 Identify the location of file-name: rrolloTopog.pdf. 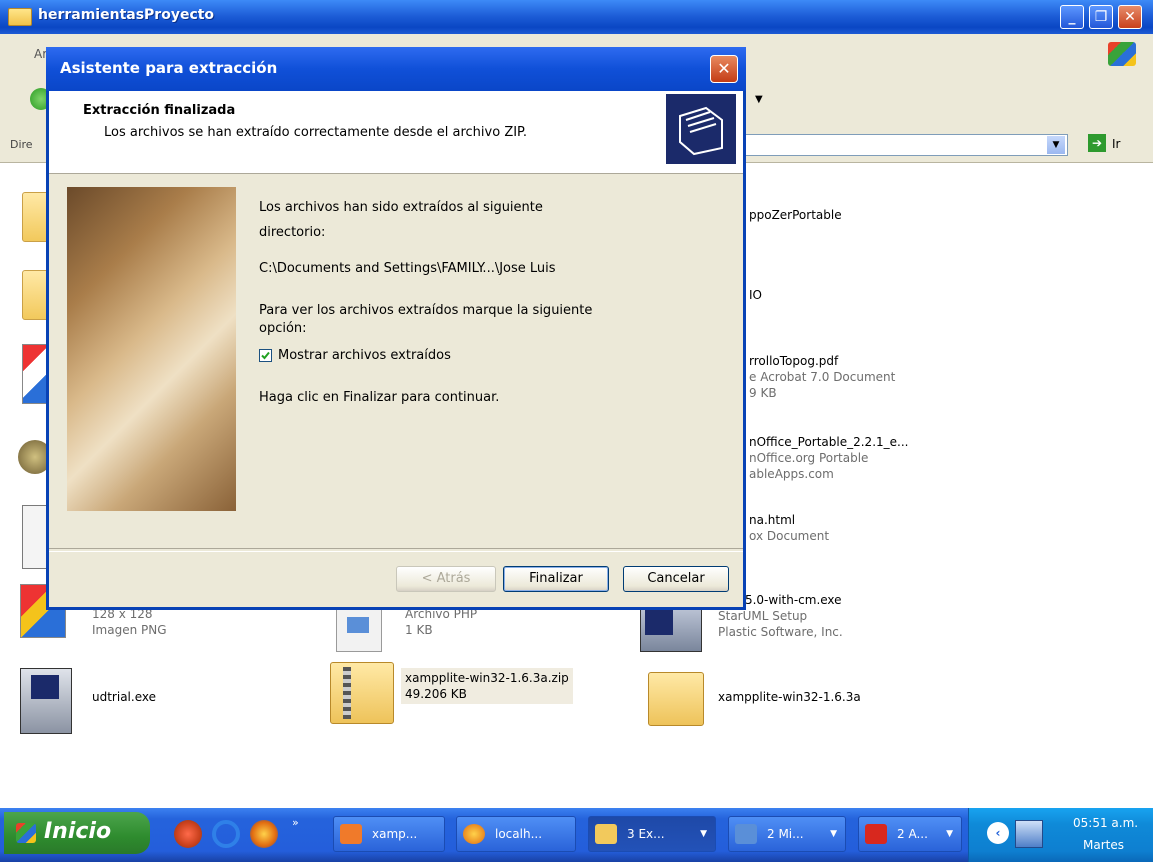
(794, 361).